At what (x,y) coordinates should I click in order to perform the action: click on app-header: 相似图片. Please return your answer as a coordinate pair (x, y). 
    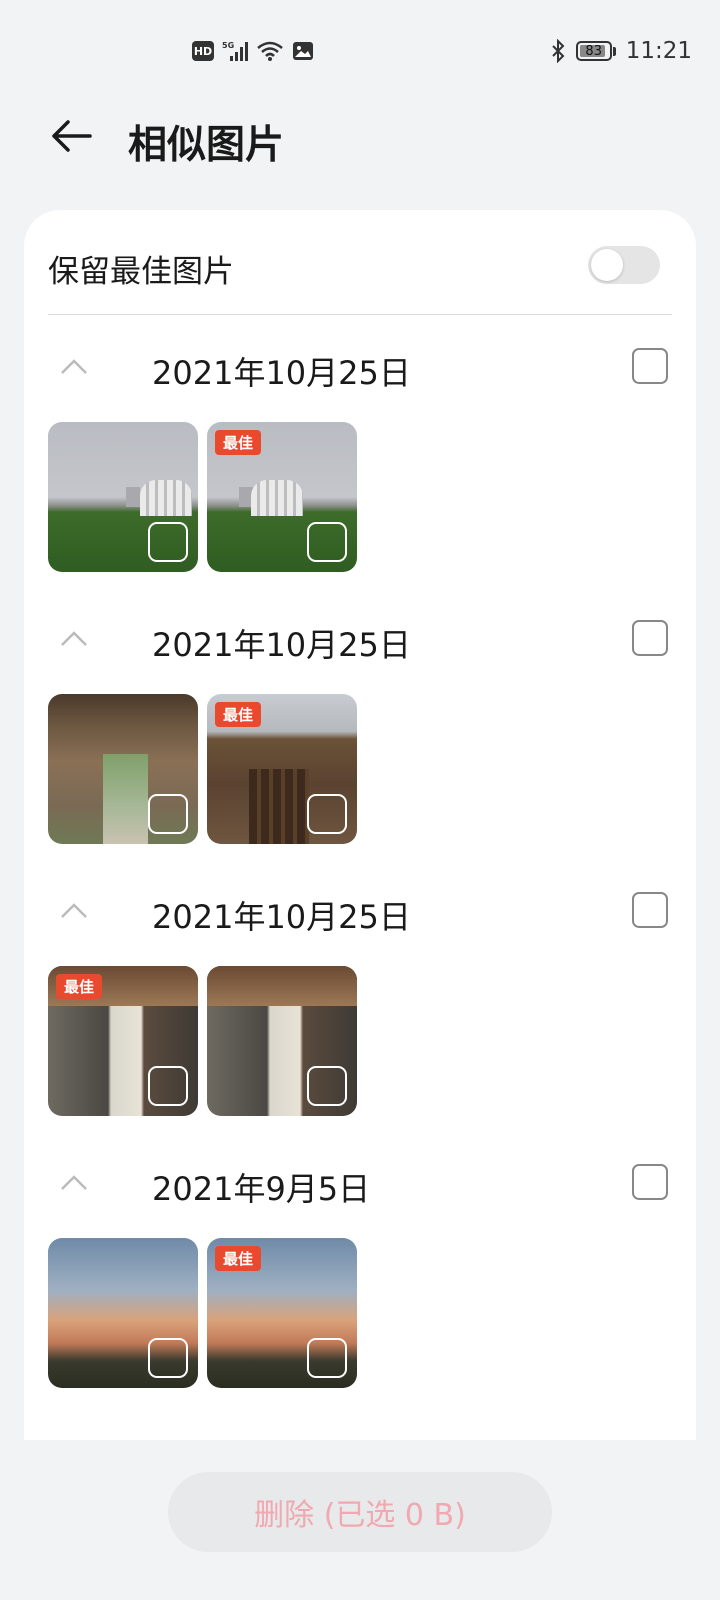
    Looking at the image, I should click on (360, 150).